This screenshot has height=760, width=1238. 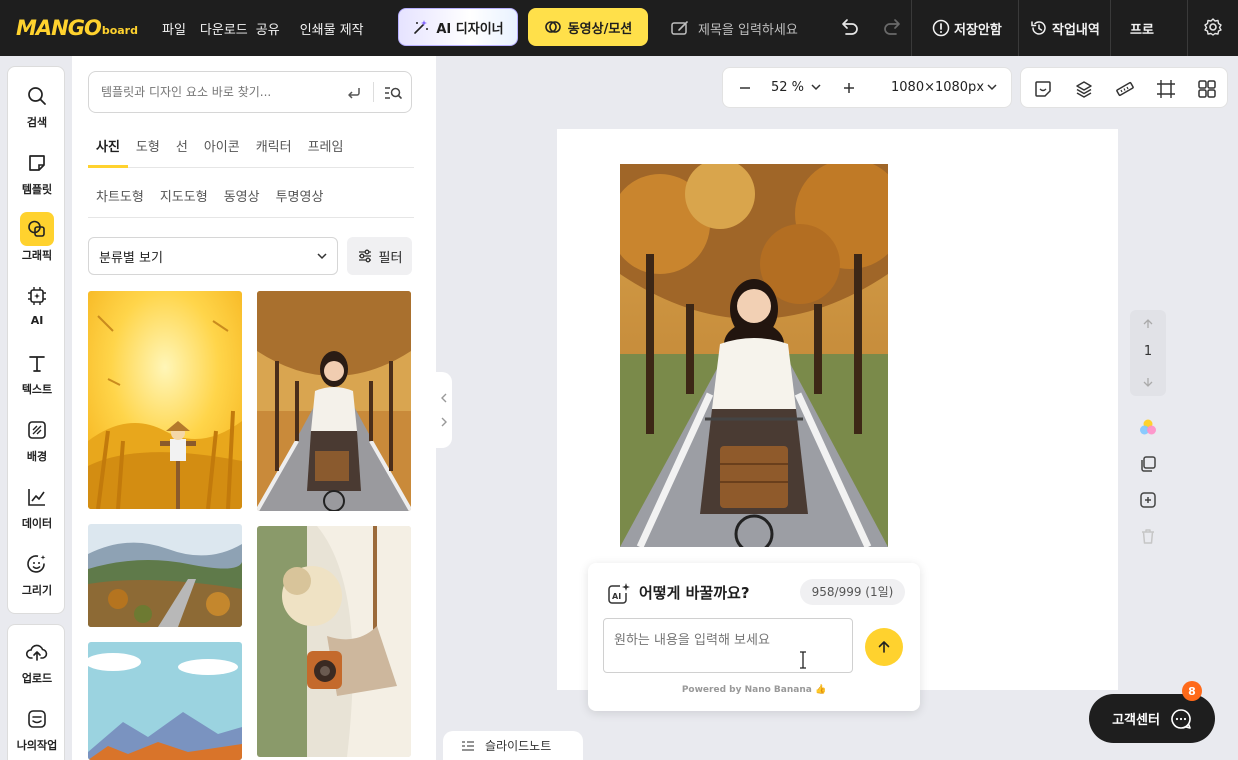 What do you see at coordinates (37, 389) in the screenshot?
I see `rail-label: 텍스트` at bounding box center [37, 389].